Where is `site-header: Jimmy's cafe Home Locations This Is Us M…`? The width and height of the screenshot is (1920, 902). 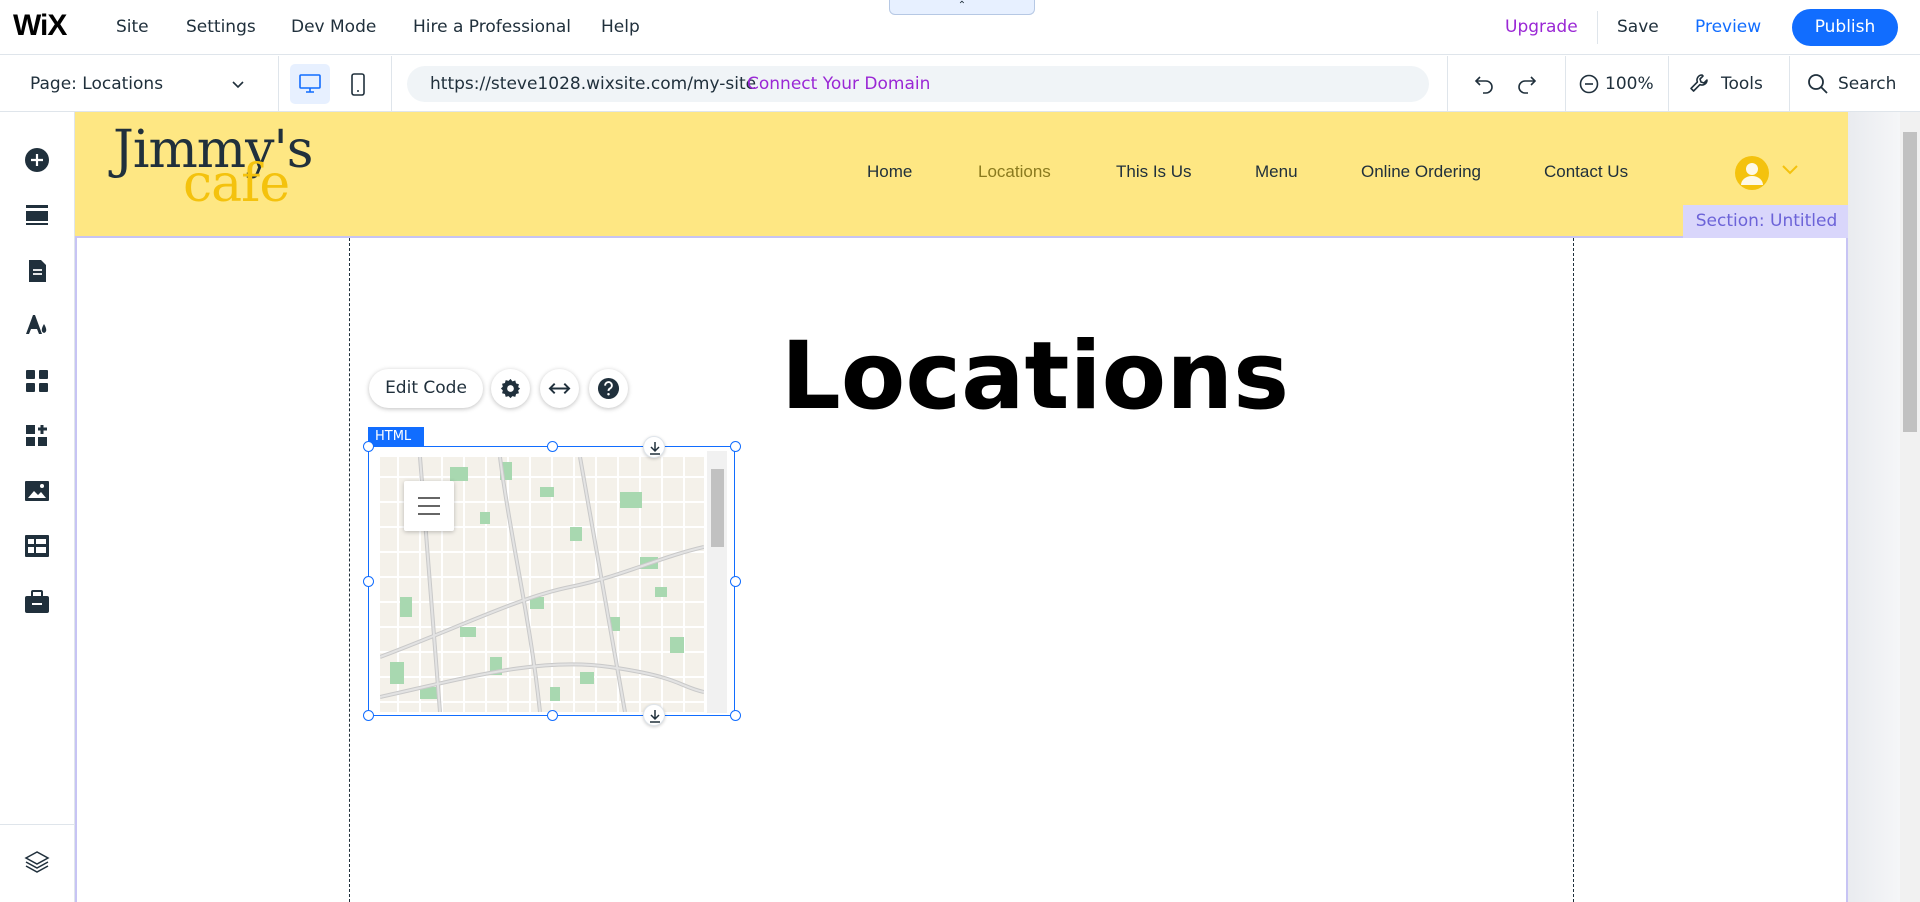
site-header: Jimmy's cafe Home Locations This Is Us M… is located at coordinates (961, 175).